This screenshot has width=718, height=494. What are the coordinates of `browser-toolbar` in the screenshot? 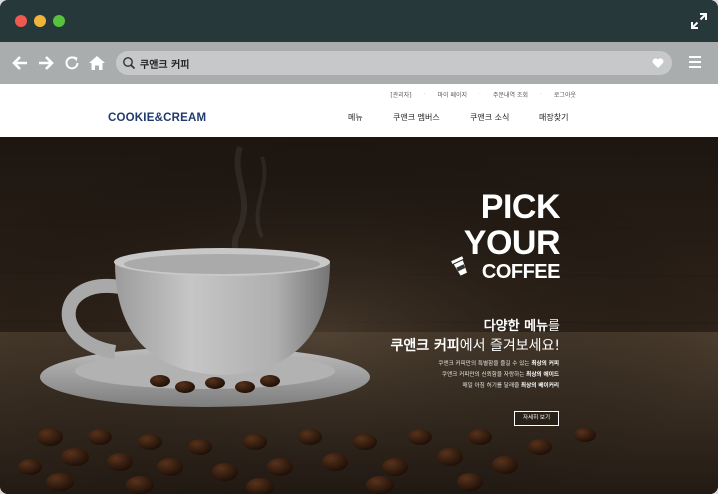 It's located at (359, 63).